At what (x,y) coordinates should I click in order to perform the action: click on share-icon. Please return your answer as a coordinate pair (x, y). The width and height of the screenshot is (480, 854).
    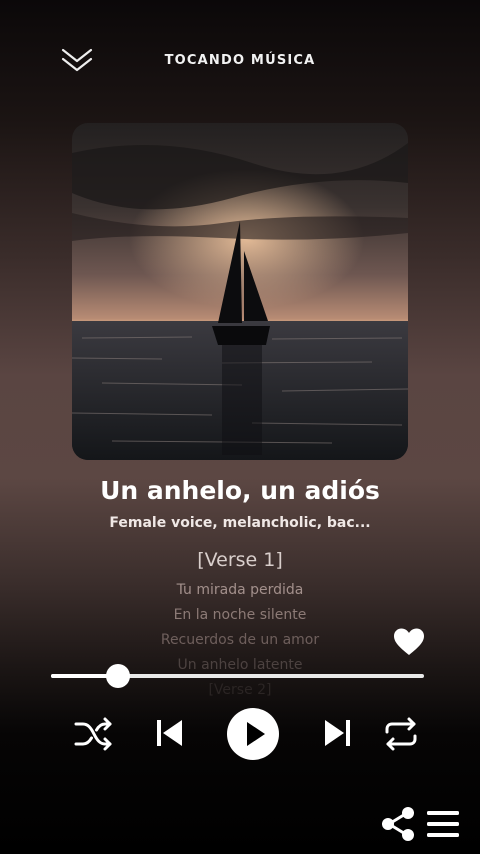
    Looking at the image, I should click on (398, 824).